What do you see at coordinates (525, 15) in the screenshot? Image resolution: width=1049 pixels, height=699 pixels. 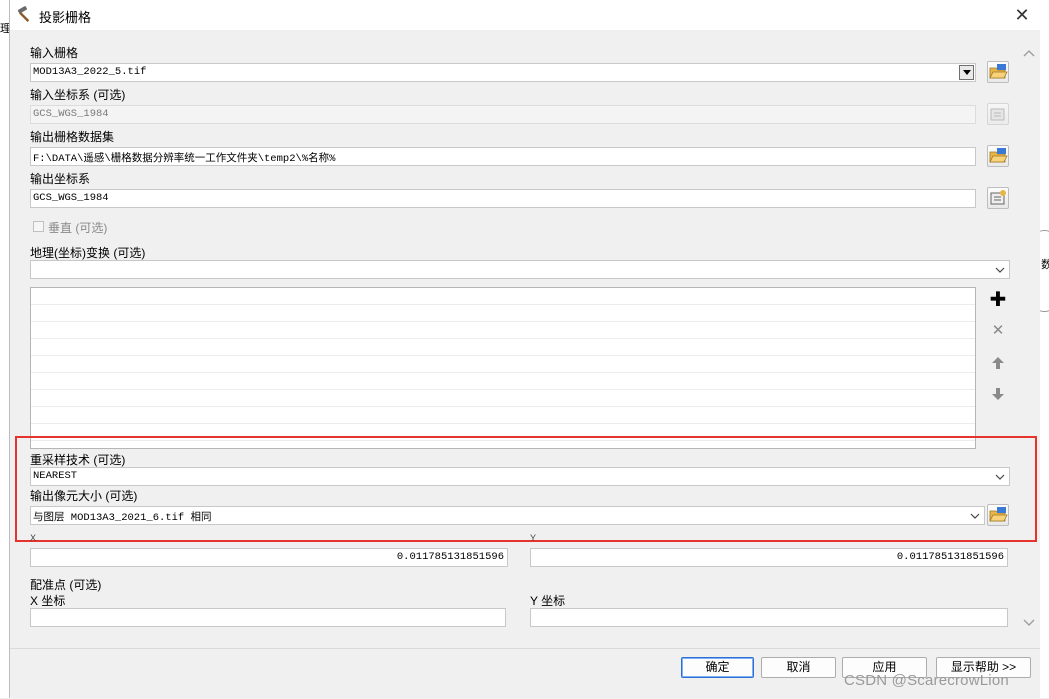 I see `title-bar: 投影栅格 ✕` at bounding box center [525, 15].